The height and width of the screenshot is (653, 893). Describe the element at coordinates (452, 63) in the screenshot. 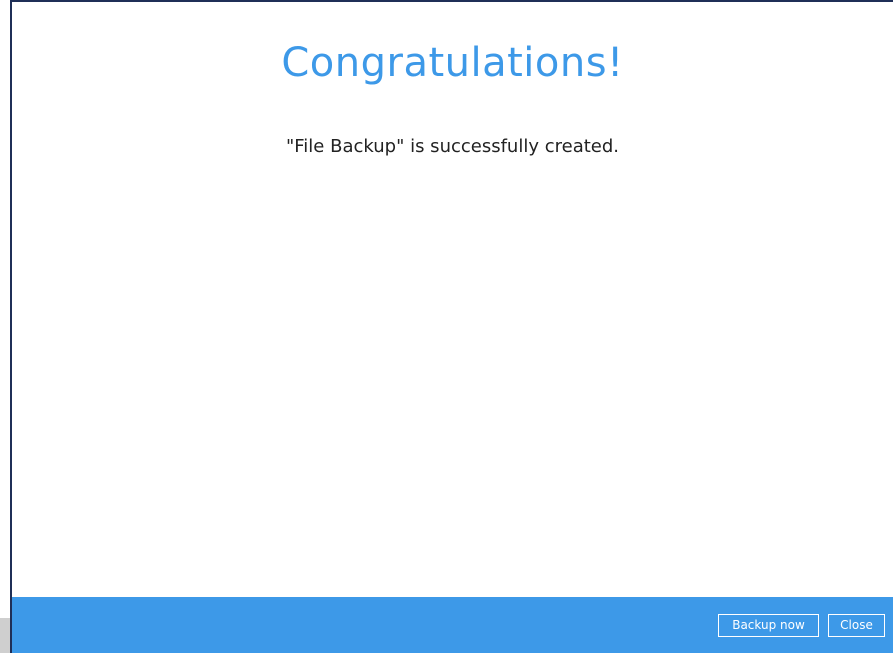

I see `dialog-title: Congratulations!` at that location.